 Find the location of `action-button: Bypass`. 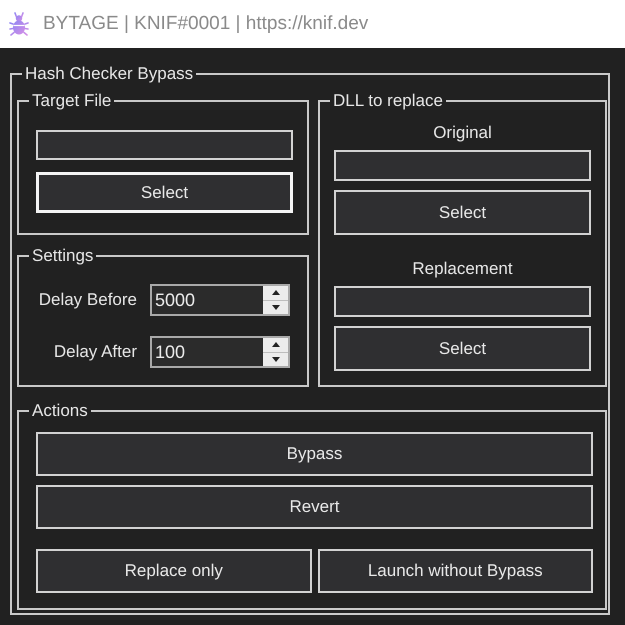

action-button: Bypass is located at coordinates (314, 454).